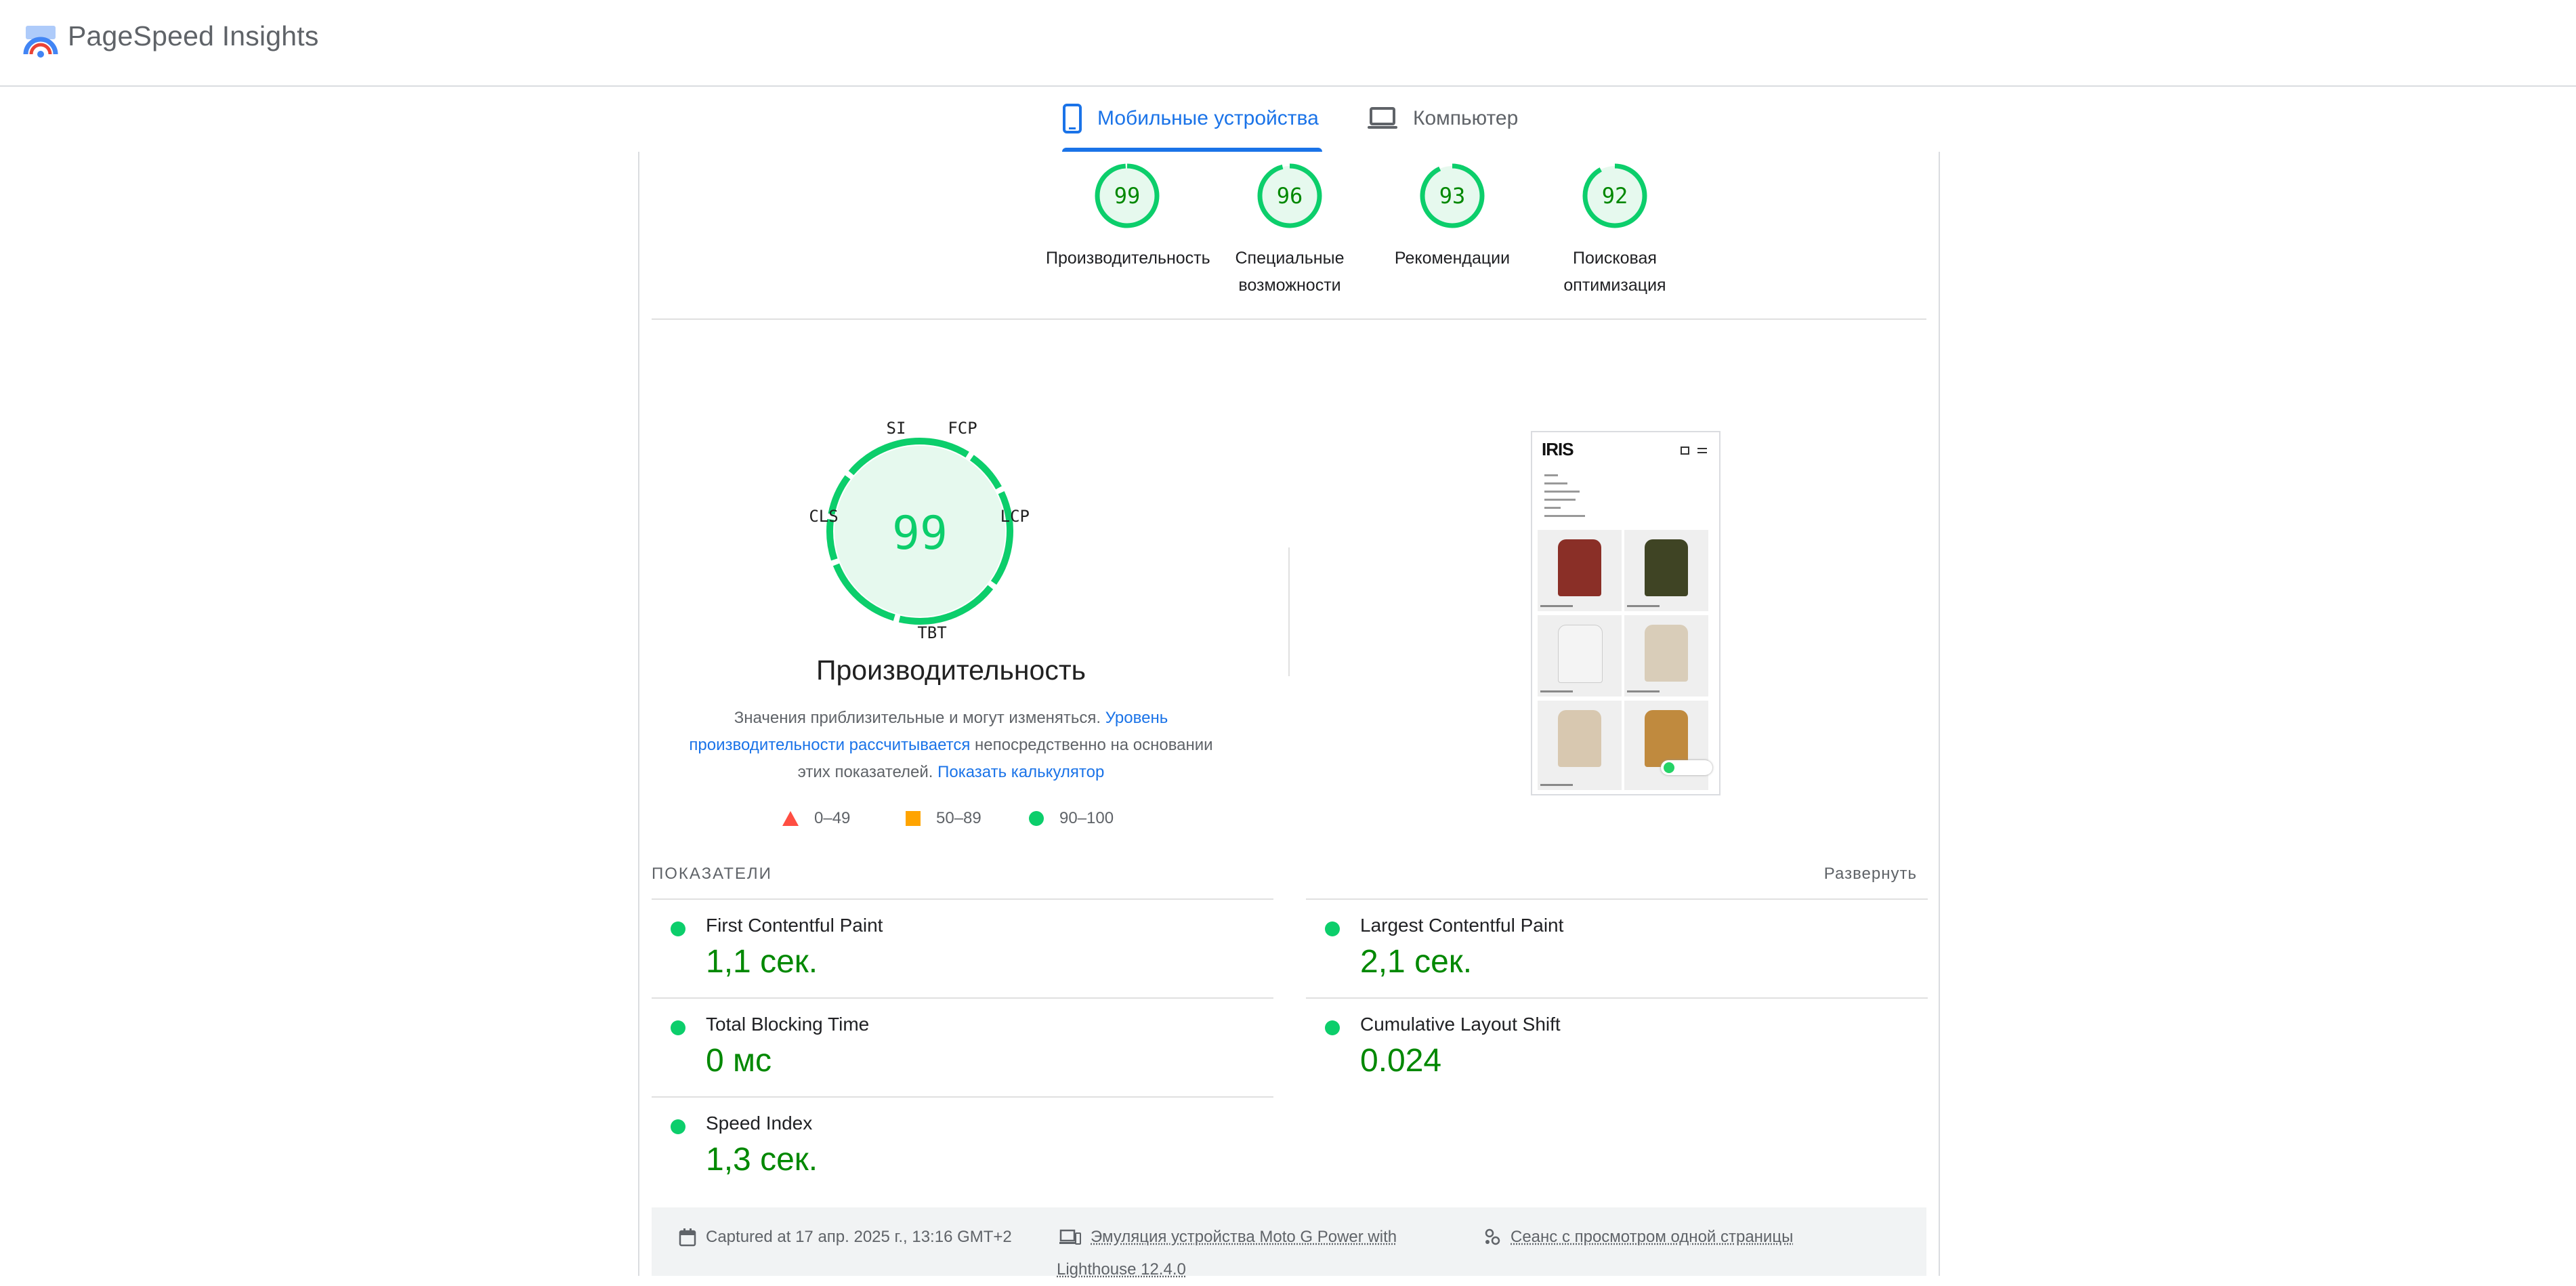  I want to click on show-calculator-link: Показать калькулятор, so click(1020, 772).